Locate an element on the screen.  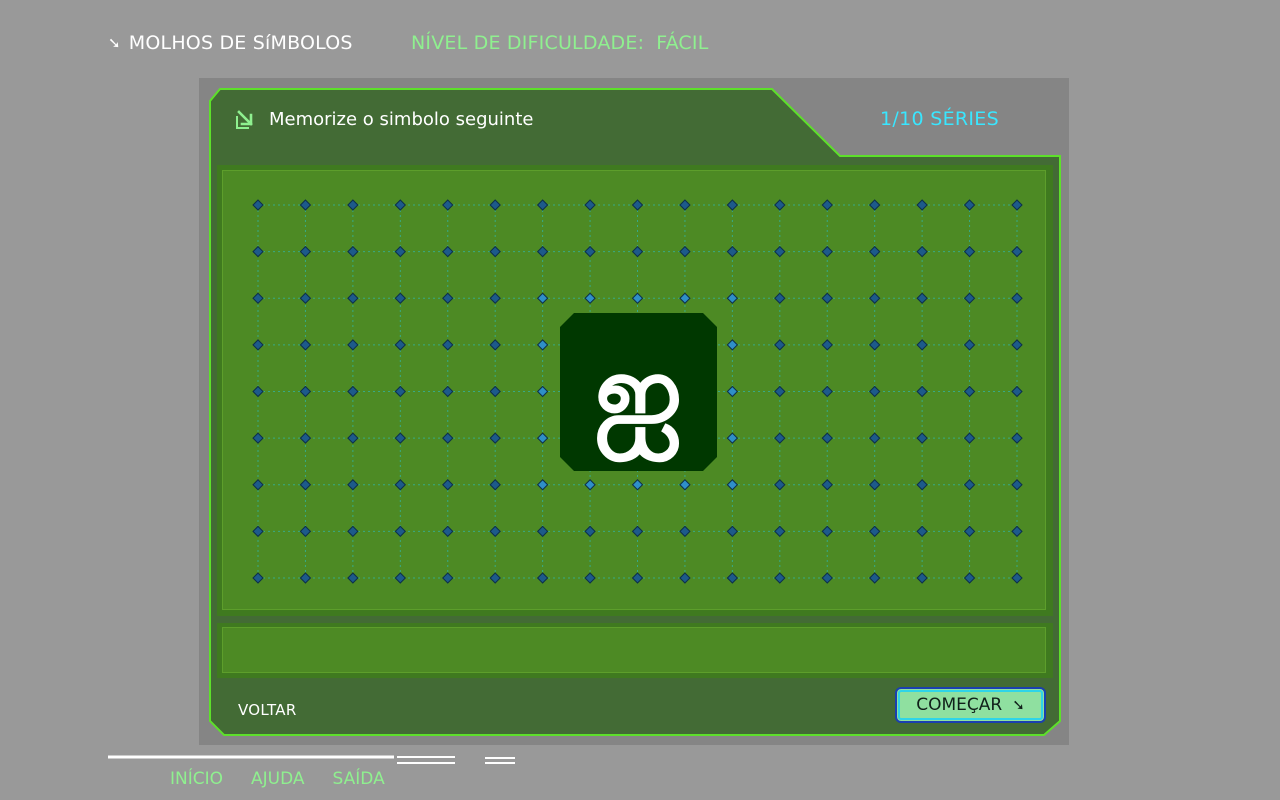
nav-ajuda: AJUDA is located at coordinates (278, 779).